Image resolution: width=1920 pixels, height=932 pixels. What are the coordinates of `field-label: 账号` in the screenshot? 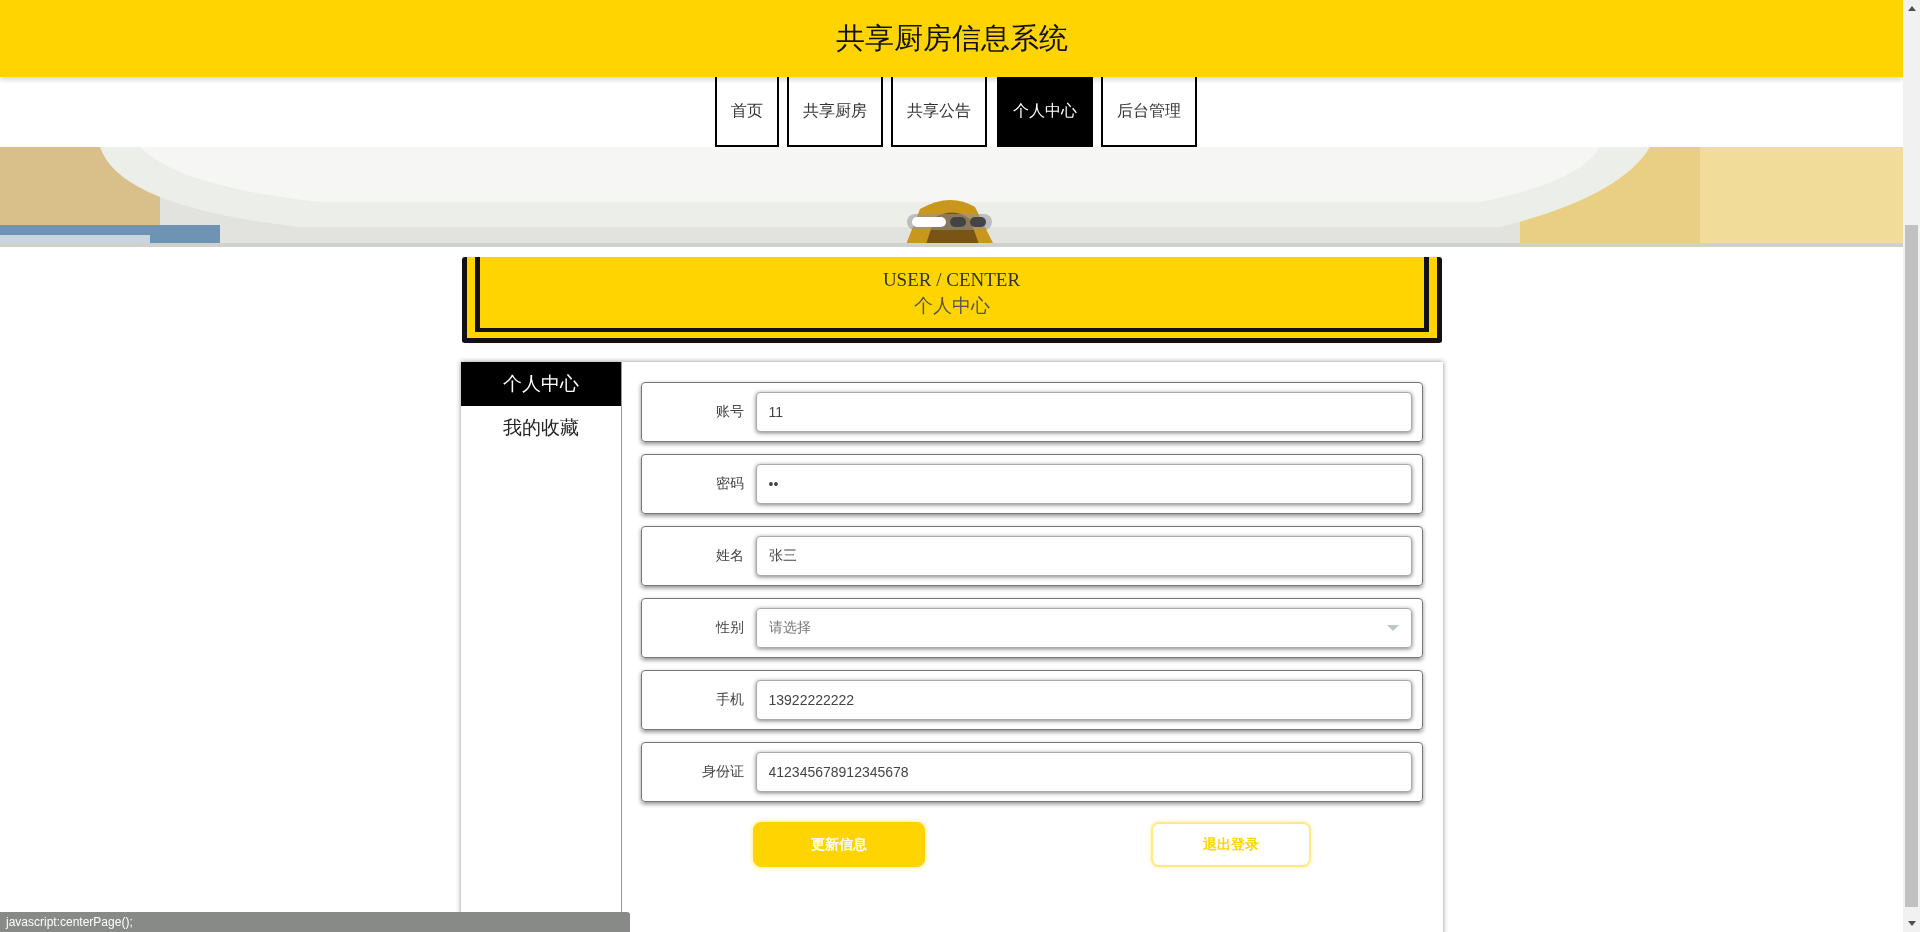 It's located at (729, 412).